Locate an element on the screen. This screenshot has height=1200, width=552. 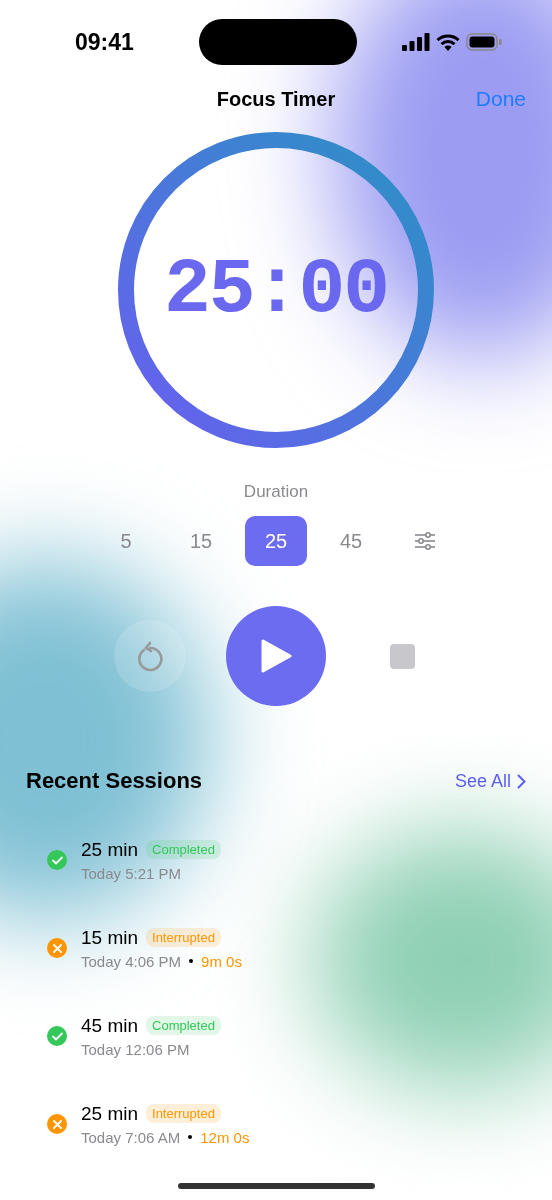
chevron-right-icon is located at coordinates (521, 781).